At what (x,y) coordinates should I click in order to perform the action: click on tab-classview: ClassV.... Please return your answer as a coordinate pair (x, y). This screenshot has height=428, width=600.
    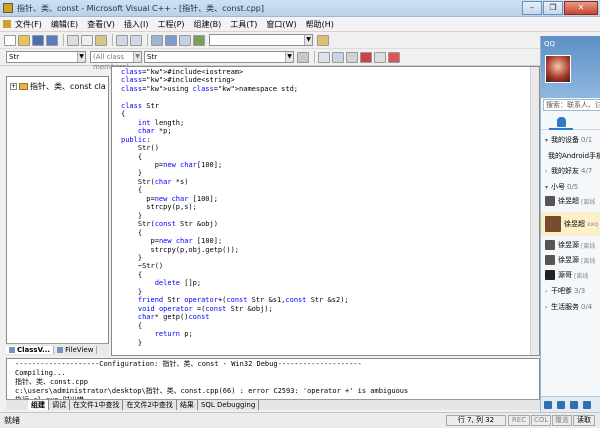
    Looking at the image, I should click on (30, 350).